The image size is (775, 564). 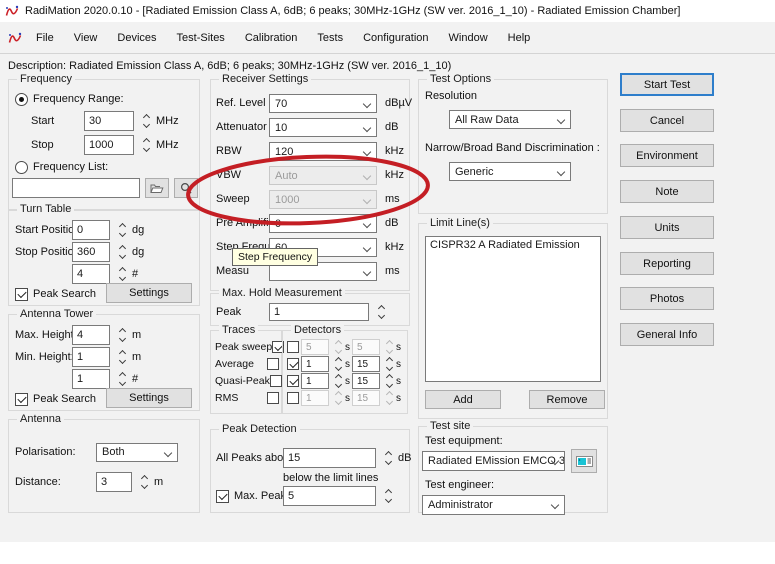 I want to click on attenuator-value: 10, so click(x=281, y=127).